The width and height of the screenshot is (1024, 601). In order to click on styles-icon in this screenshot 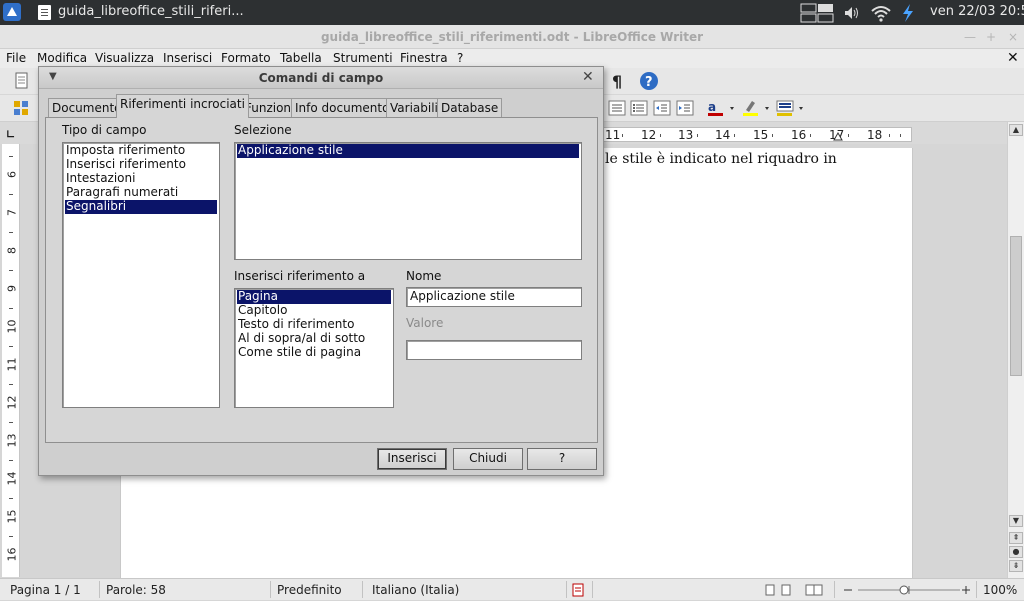, I will do `click(21, 108)`.